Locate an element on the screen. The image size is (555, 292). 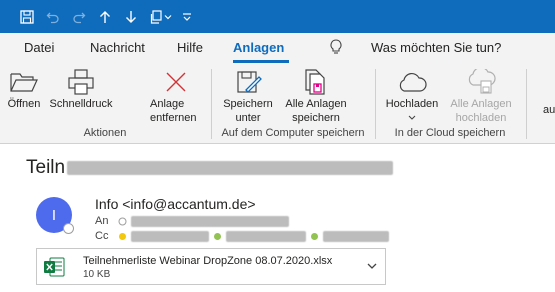
upload-label: Hochladen is located at coordinates (412, 104).